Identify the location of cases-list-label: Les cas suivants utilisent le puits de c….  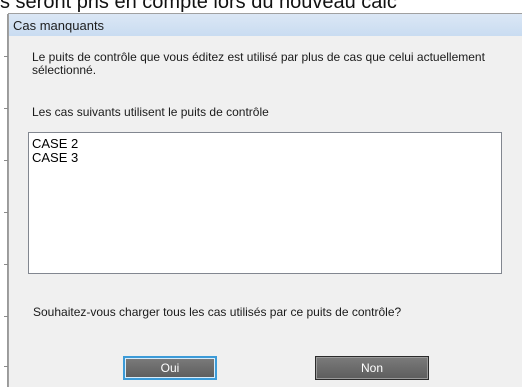
(150, 112).